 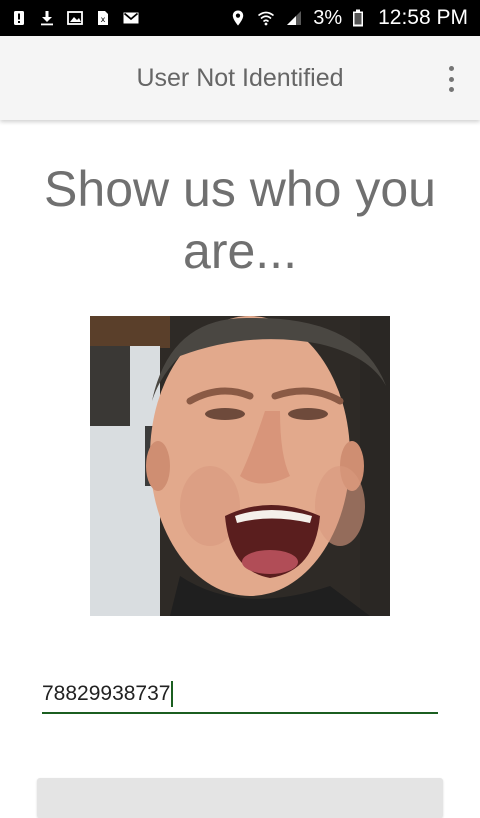 I want to click on svg-text: x, so click(x=103, y=19).